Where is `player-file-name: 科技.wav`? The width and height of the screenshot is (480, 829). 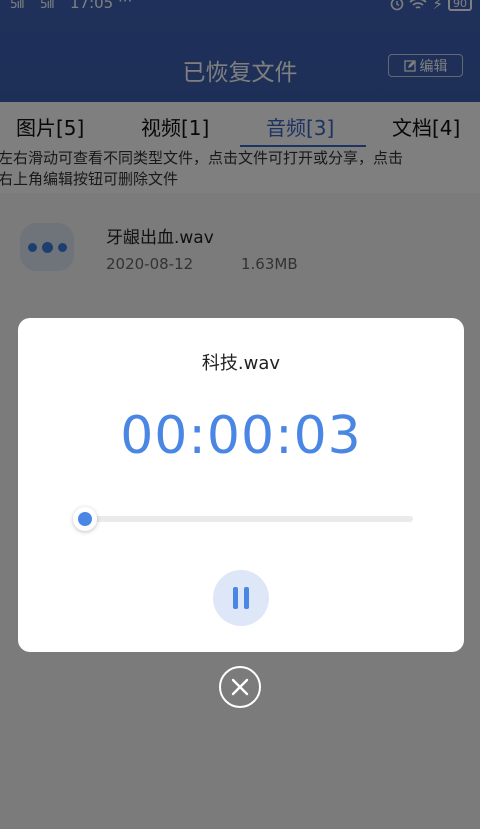 player-file-name: 科技.wav is located at coordinates (241, 363).